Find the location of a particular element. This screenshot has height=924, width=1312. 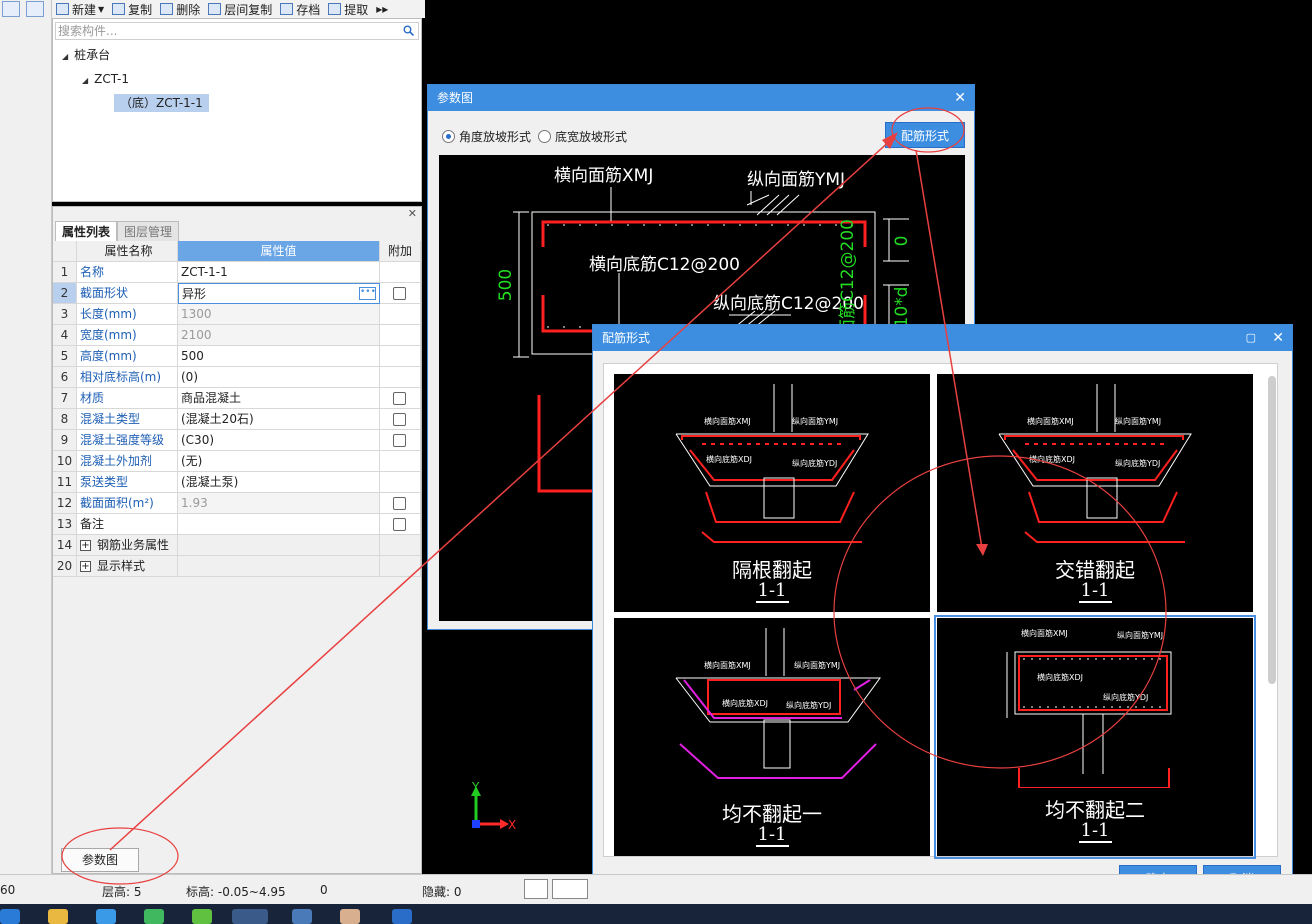

table-row: 13 备注 is located at coordinates (237, 524).